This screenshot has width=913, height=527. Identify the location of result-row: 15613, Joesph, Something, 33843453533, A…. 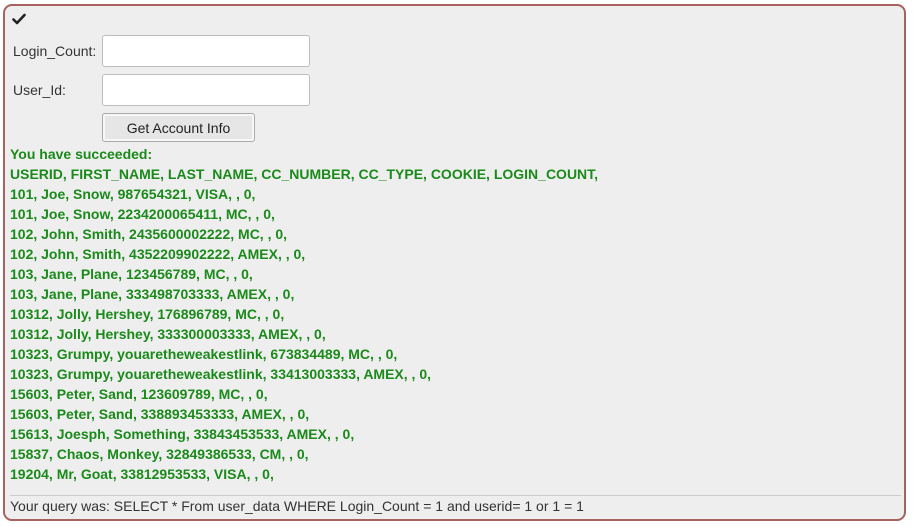
(182, 434).